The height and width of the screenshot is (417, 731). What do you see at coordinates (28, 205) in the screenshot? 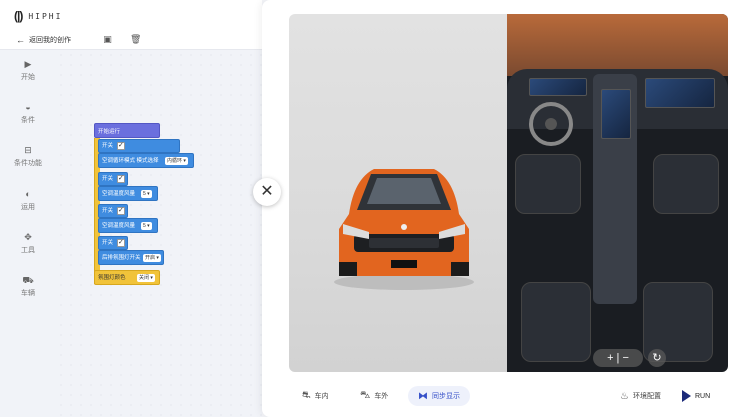
I see `sidebar-item-apply: ◐ 运用` at bounding box center [28, 205].